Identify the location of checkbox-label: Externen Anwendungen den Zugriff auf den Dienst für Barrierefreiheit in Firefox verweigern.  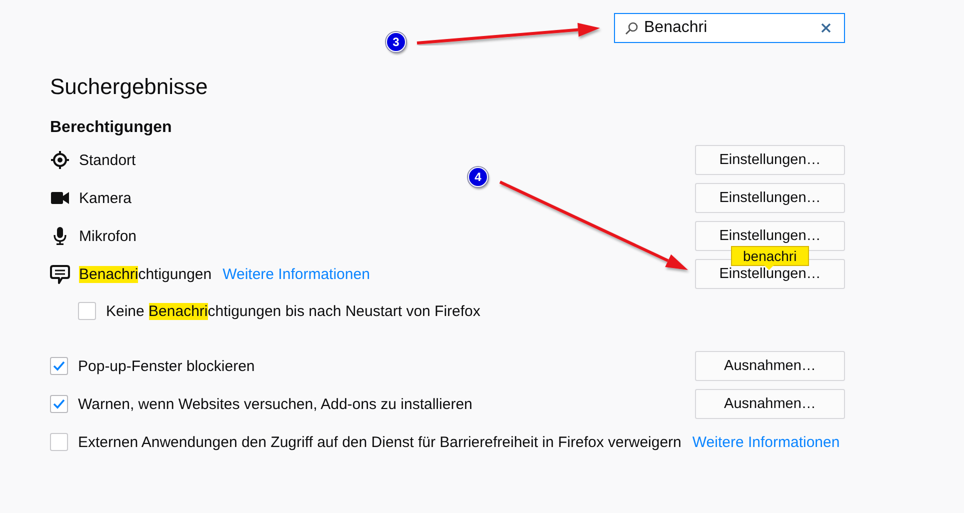
(380, 442).